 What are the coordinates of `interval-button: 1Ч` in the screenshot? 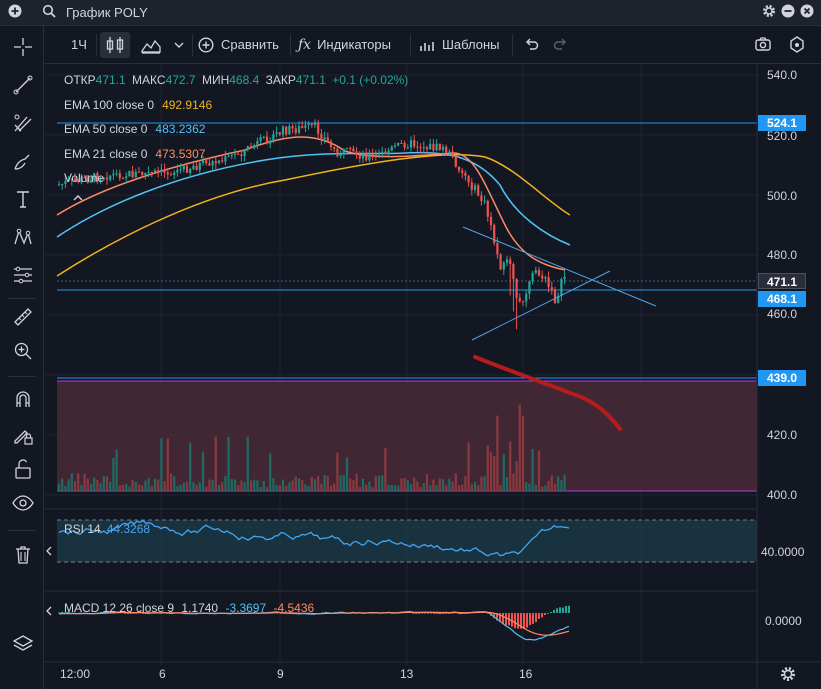 It's located at (79, 45).